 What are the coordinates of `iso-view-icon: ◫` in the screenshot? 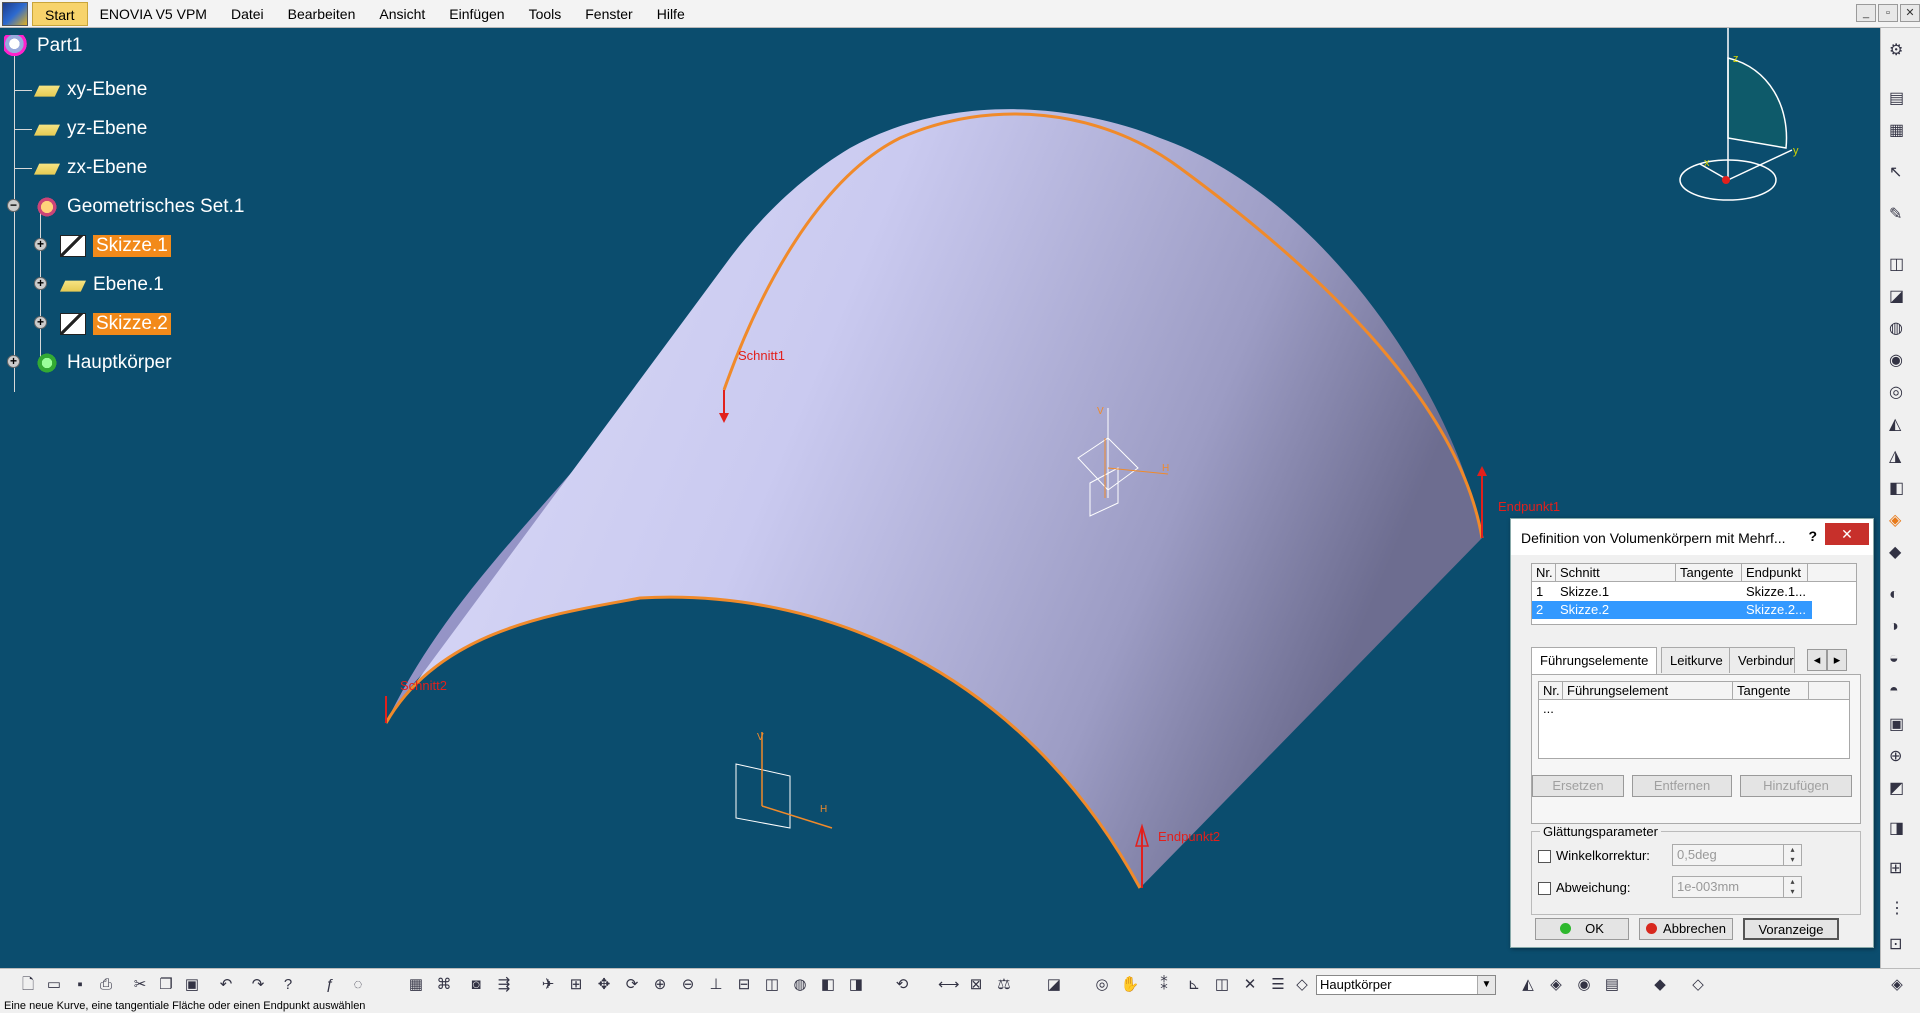 It's located at (772, 985).